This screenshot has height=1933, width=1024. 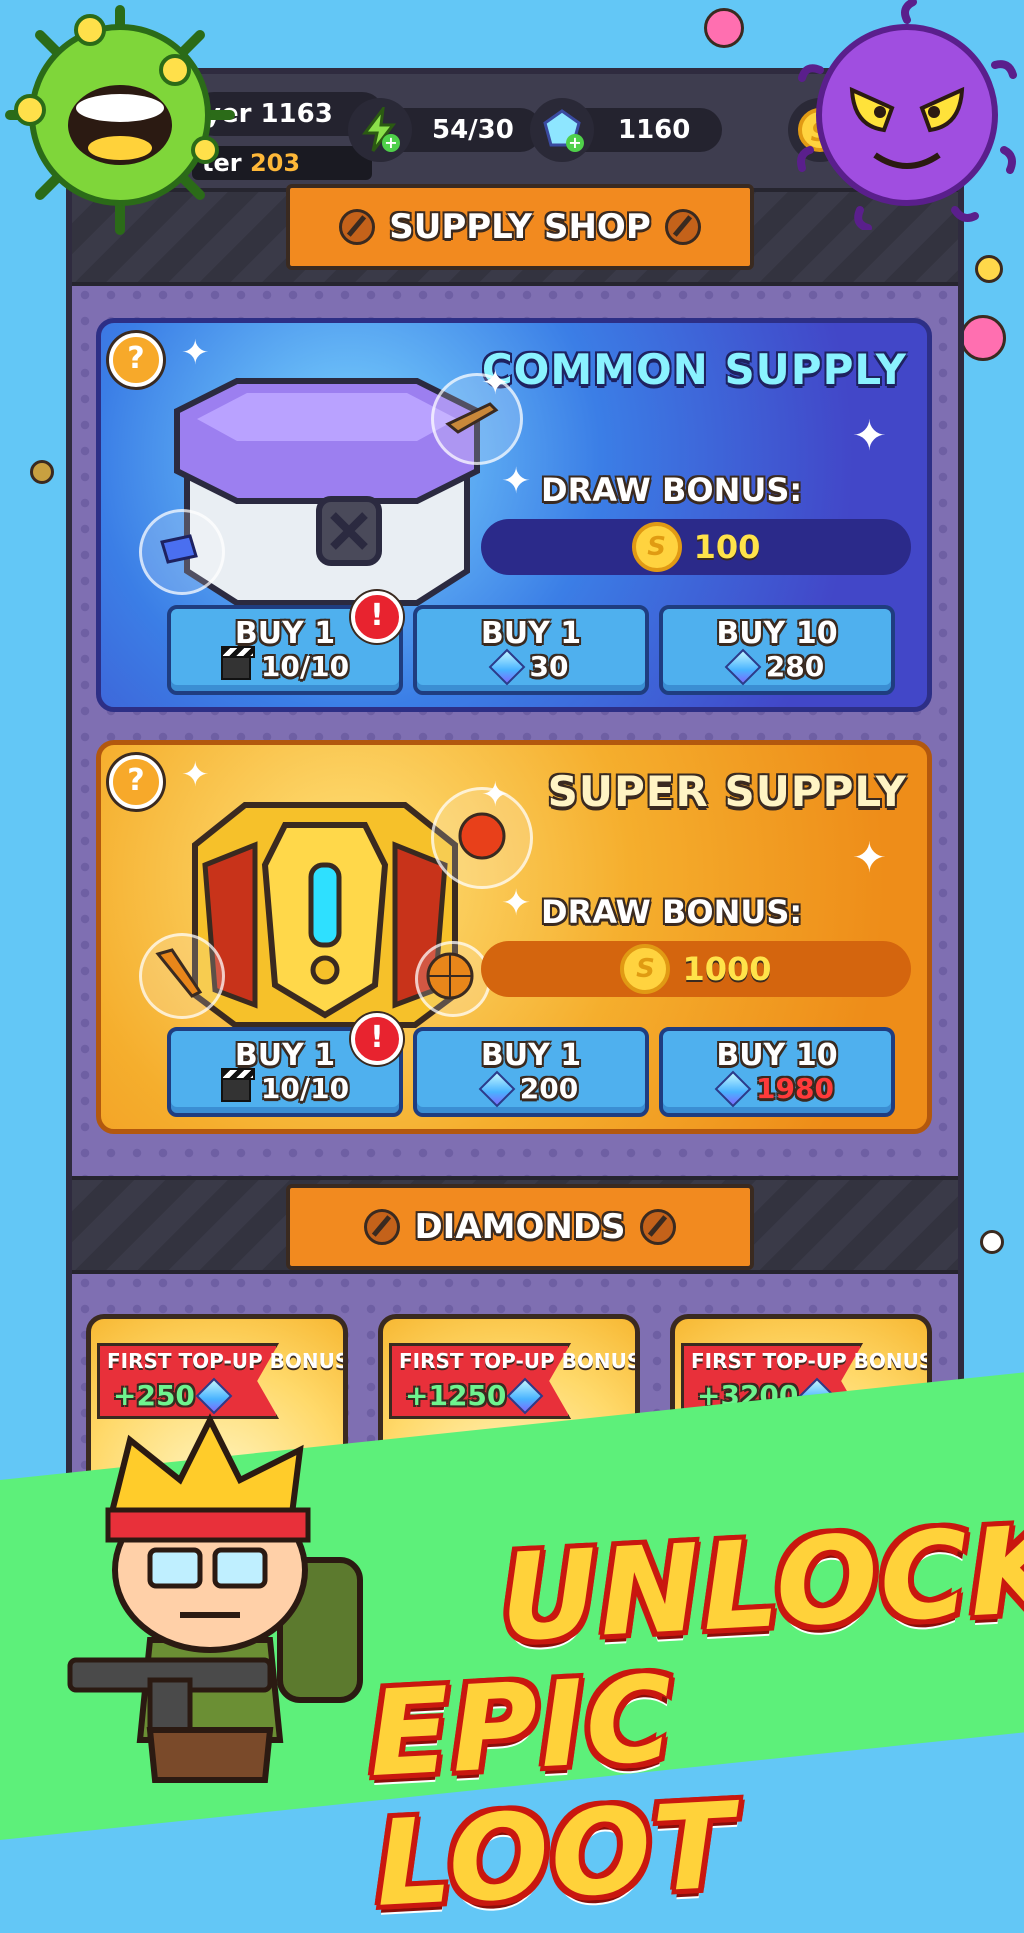 I want to click on bonus-amount: +250, so click(x=173, y=1395).